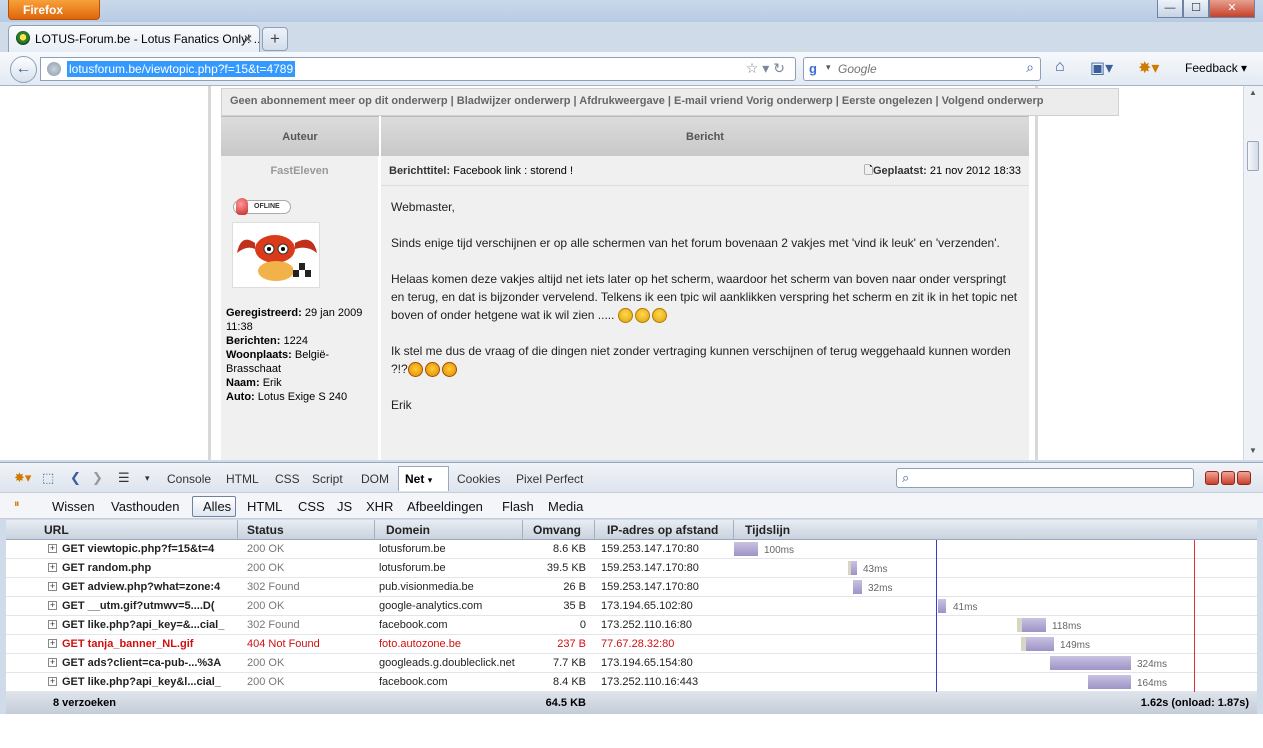  Describe the element at coordinates (478, 479) in the screenshot. I see `tab-cookies: Cookies` at that location.